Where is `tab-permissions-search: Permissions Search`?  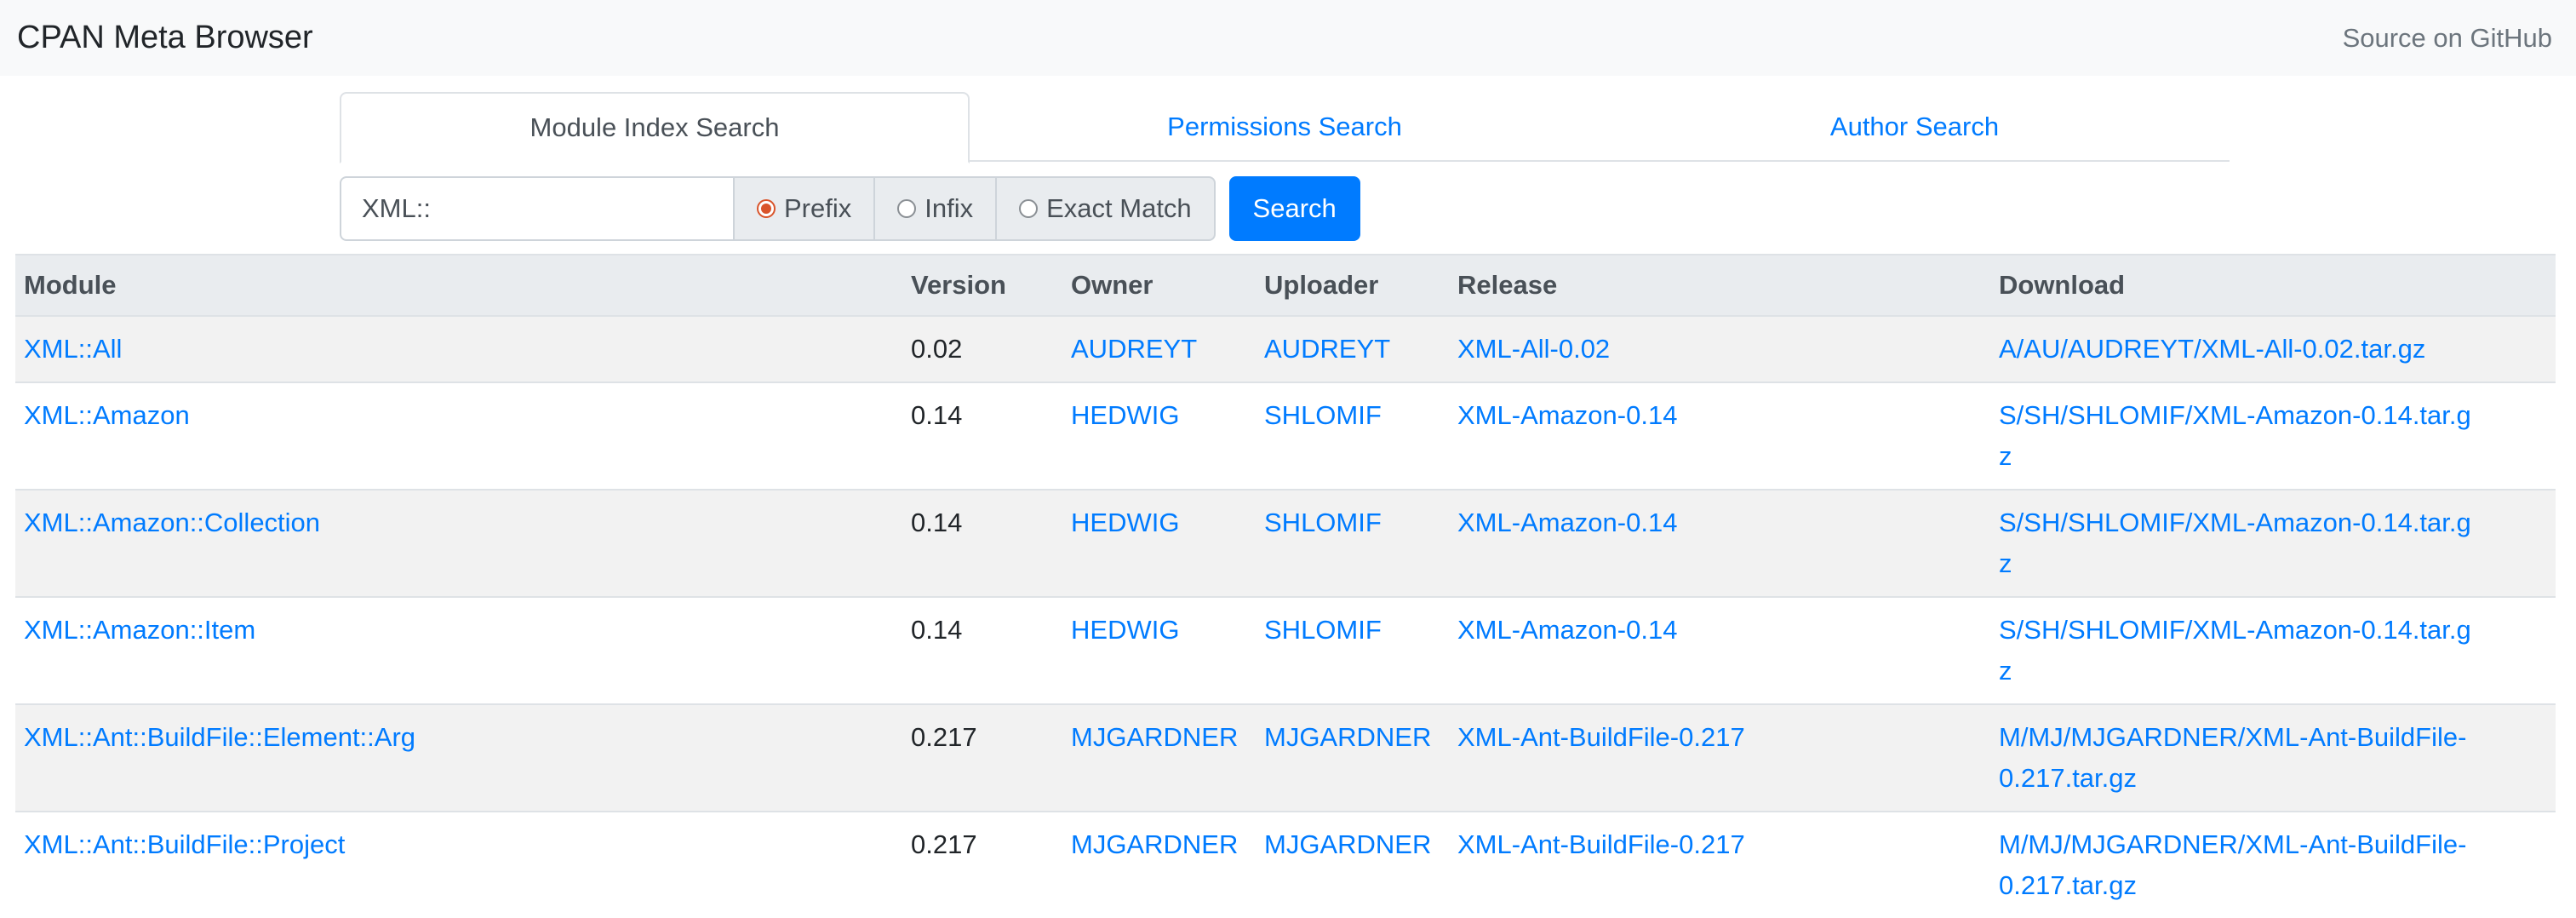 tab-permissions-search: Permissions Search is located at coordinates (1285, 127).